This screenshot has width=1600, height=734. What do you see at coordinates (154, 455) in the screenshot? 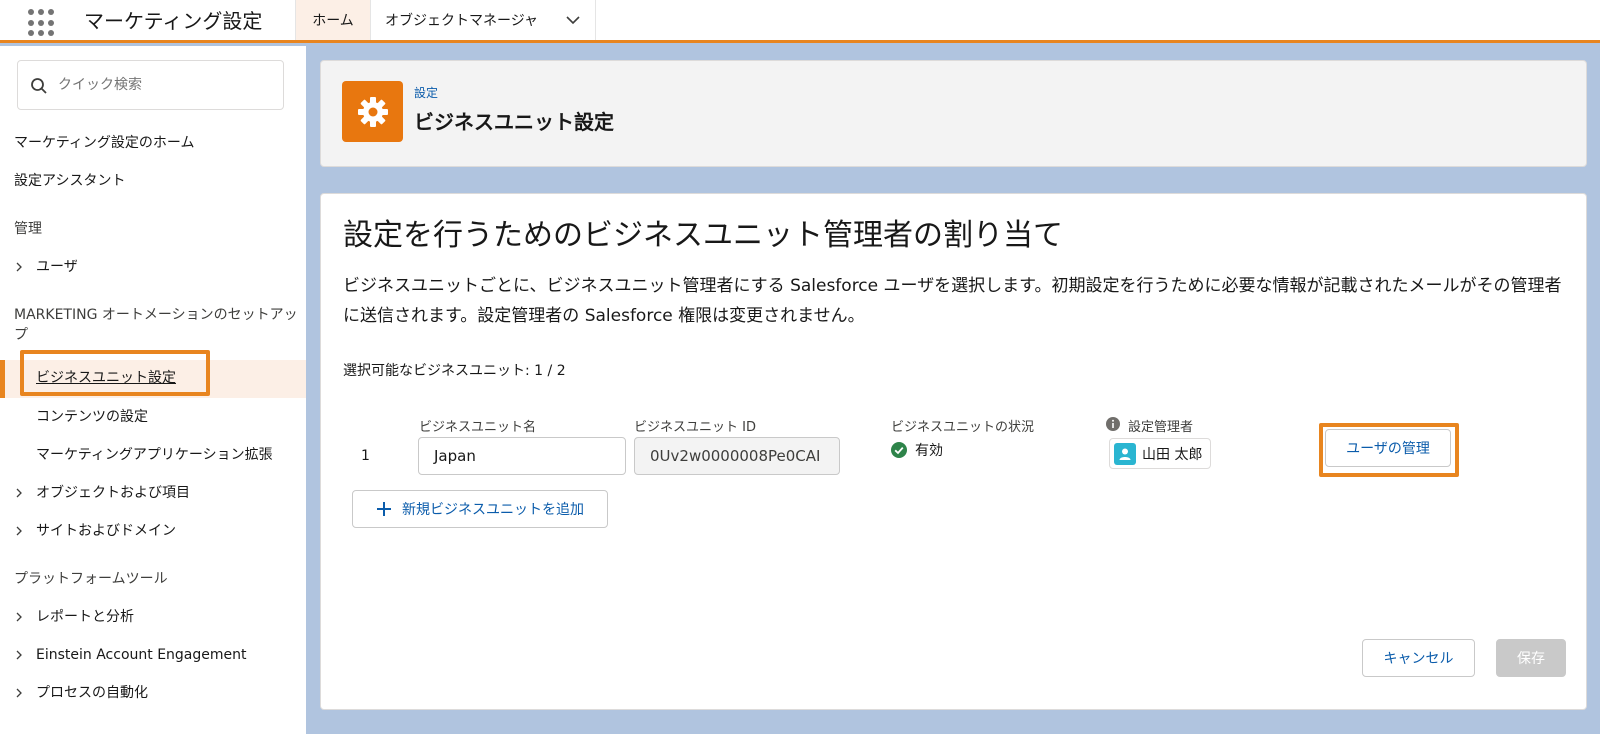
I see `nav-marketing-app-extensions: マーケティングアプリケーション拡張` at bounding box center [154, 455].